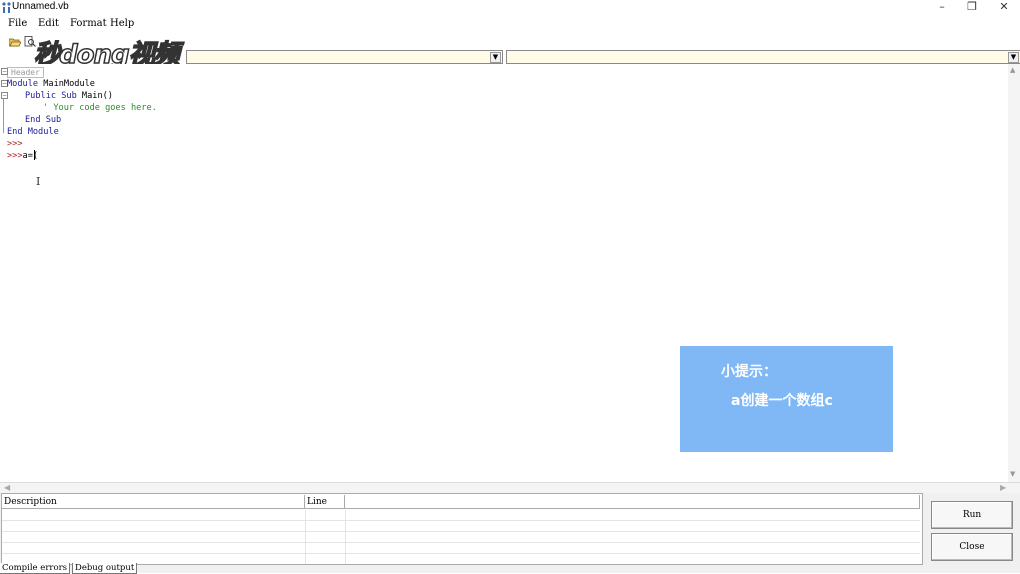  What do you see at coordinates (15, 41) in the screenshot?
I see `open-folder-icon` at bounding box center [15, 41].